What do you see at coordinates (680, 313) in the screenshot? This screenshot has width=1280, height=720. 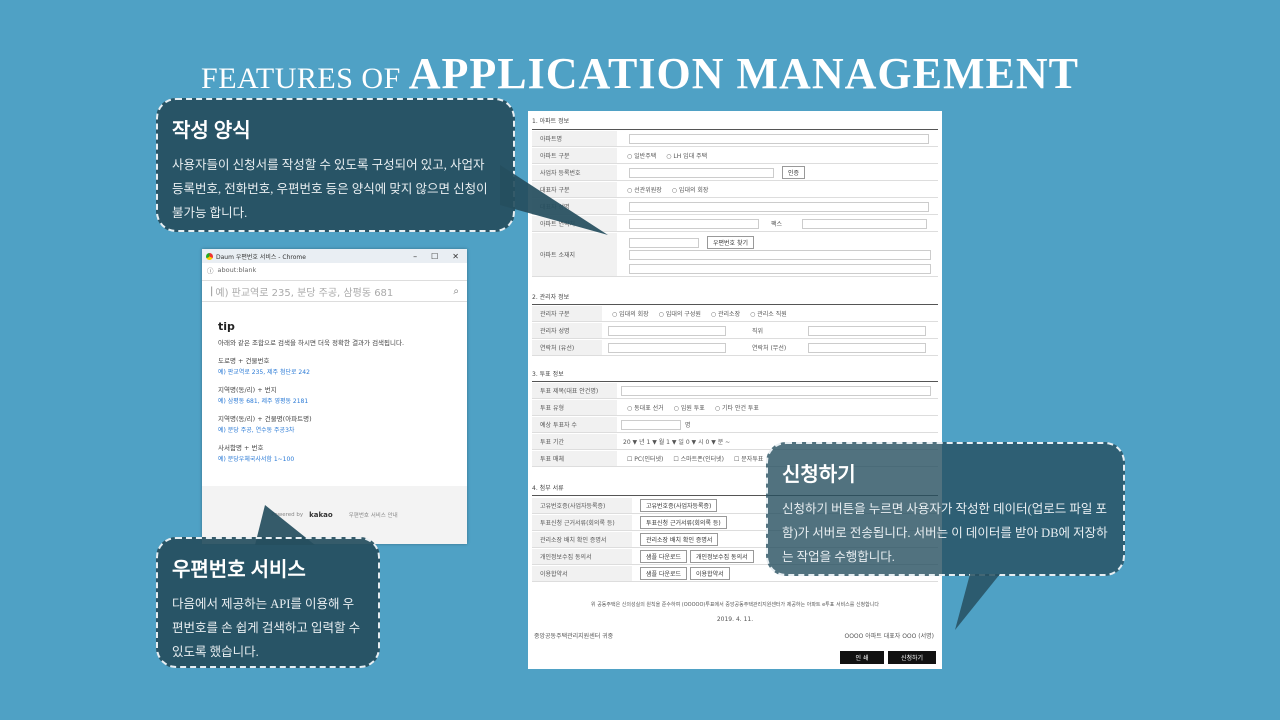 I see `radio-mgr-2: ○ 입대의 구성원` at bounding box center [680, 313].